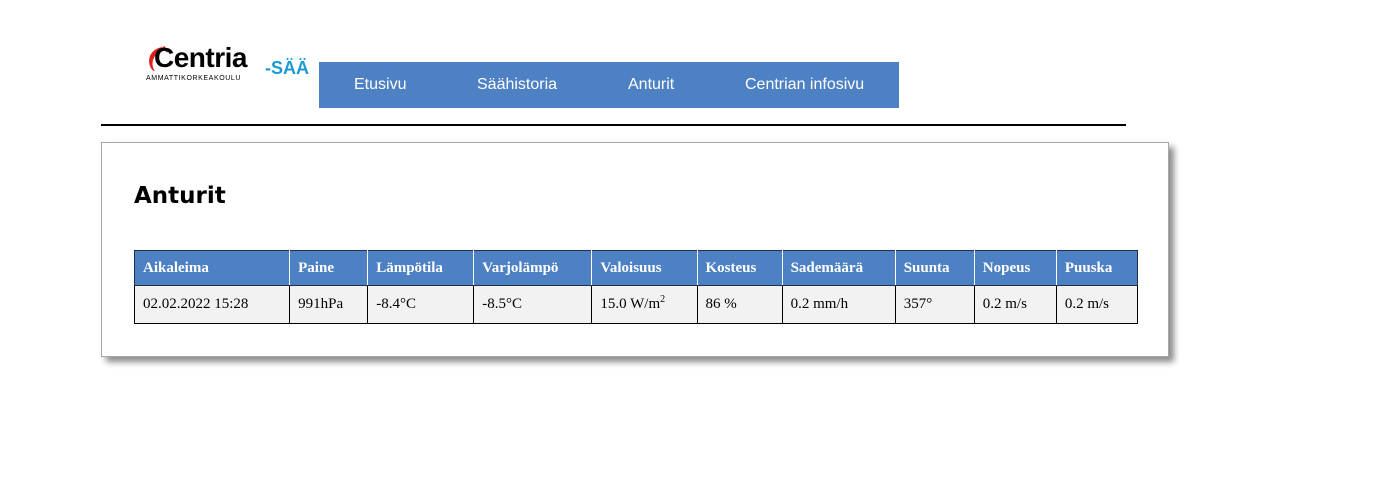 This screenshot has height=493, width=1376. I want to click on column-header-sademaara: Sademäärä, so click(838, 268).